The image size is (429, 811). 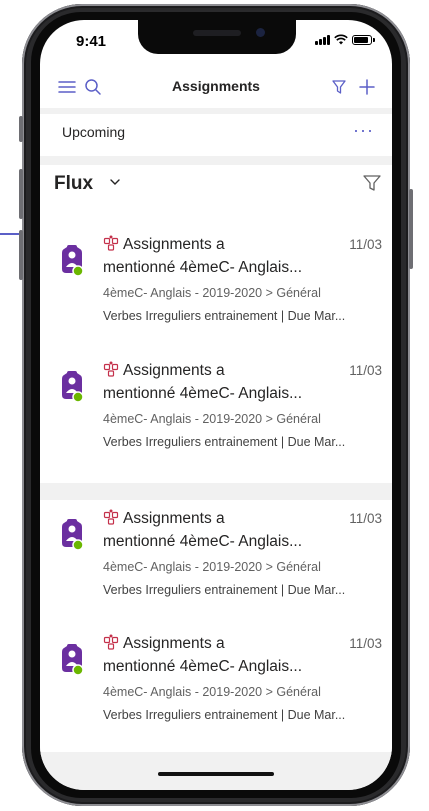 I want to click on front-camera, so click(x=260, y=32).